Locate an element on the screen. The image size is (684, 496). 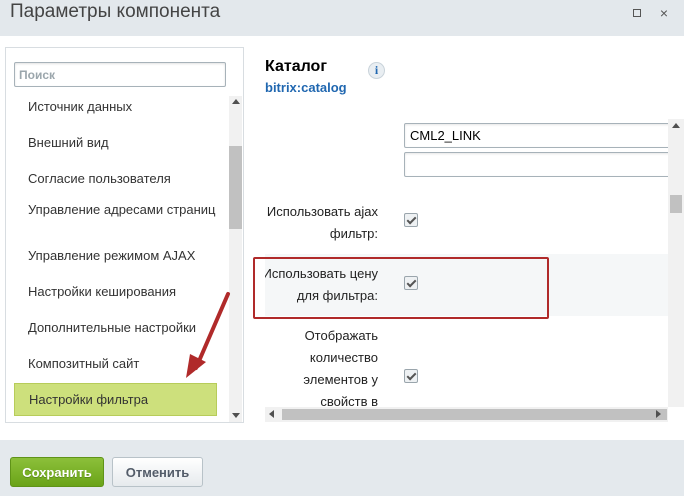
close-button: × is located at coordinates (664, 13).